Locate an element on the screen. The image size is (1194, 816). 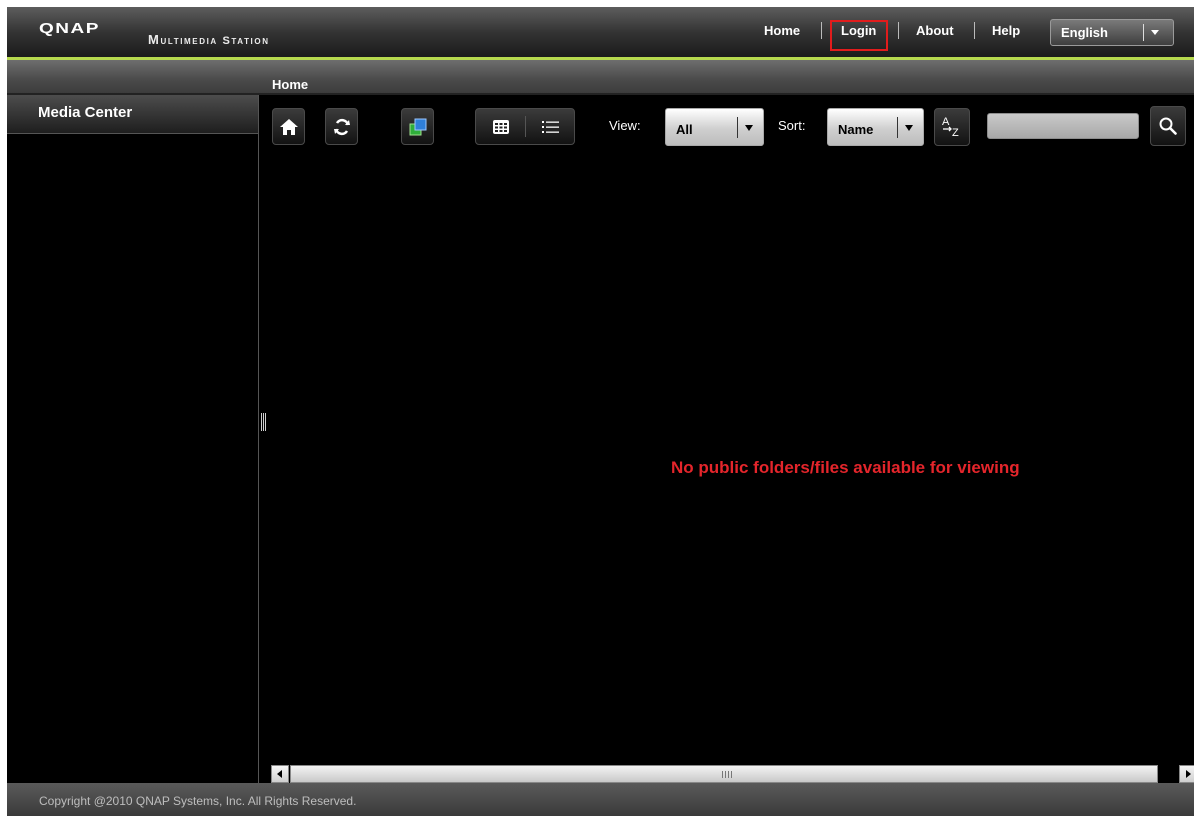
search-button is located at coordinates (1168, 126).